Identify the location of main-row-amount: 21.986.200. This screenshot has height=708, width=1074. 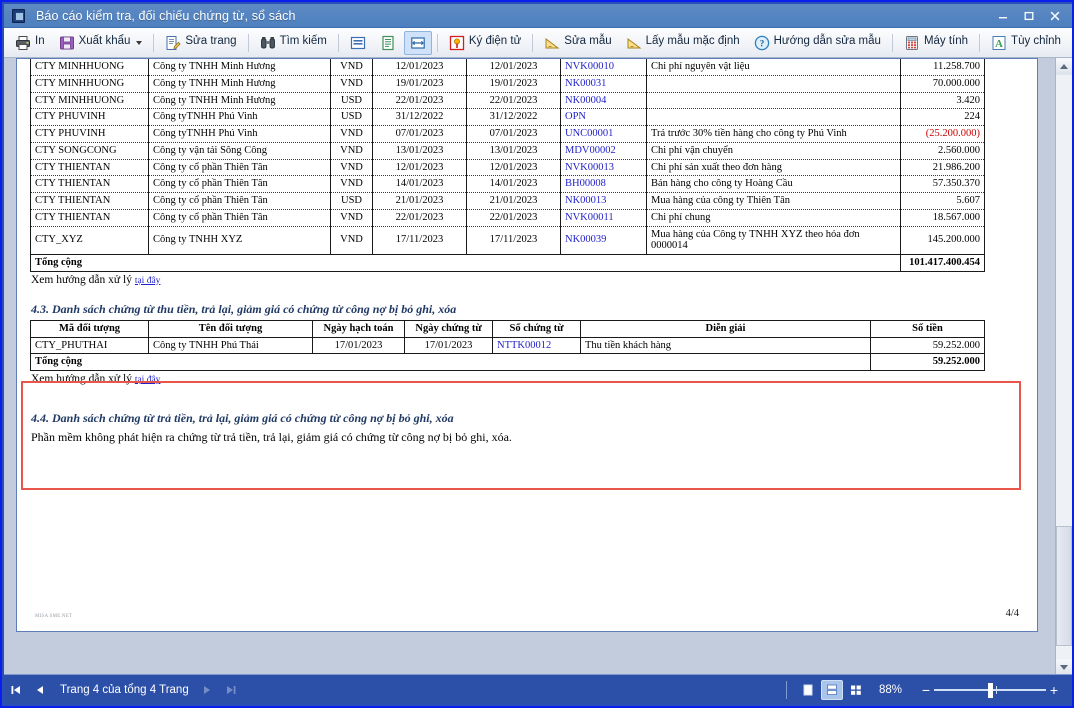
(942, 167).